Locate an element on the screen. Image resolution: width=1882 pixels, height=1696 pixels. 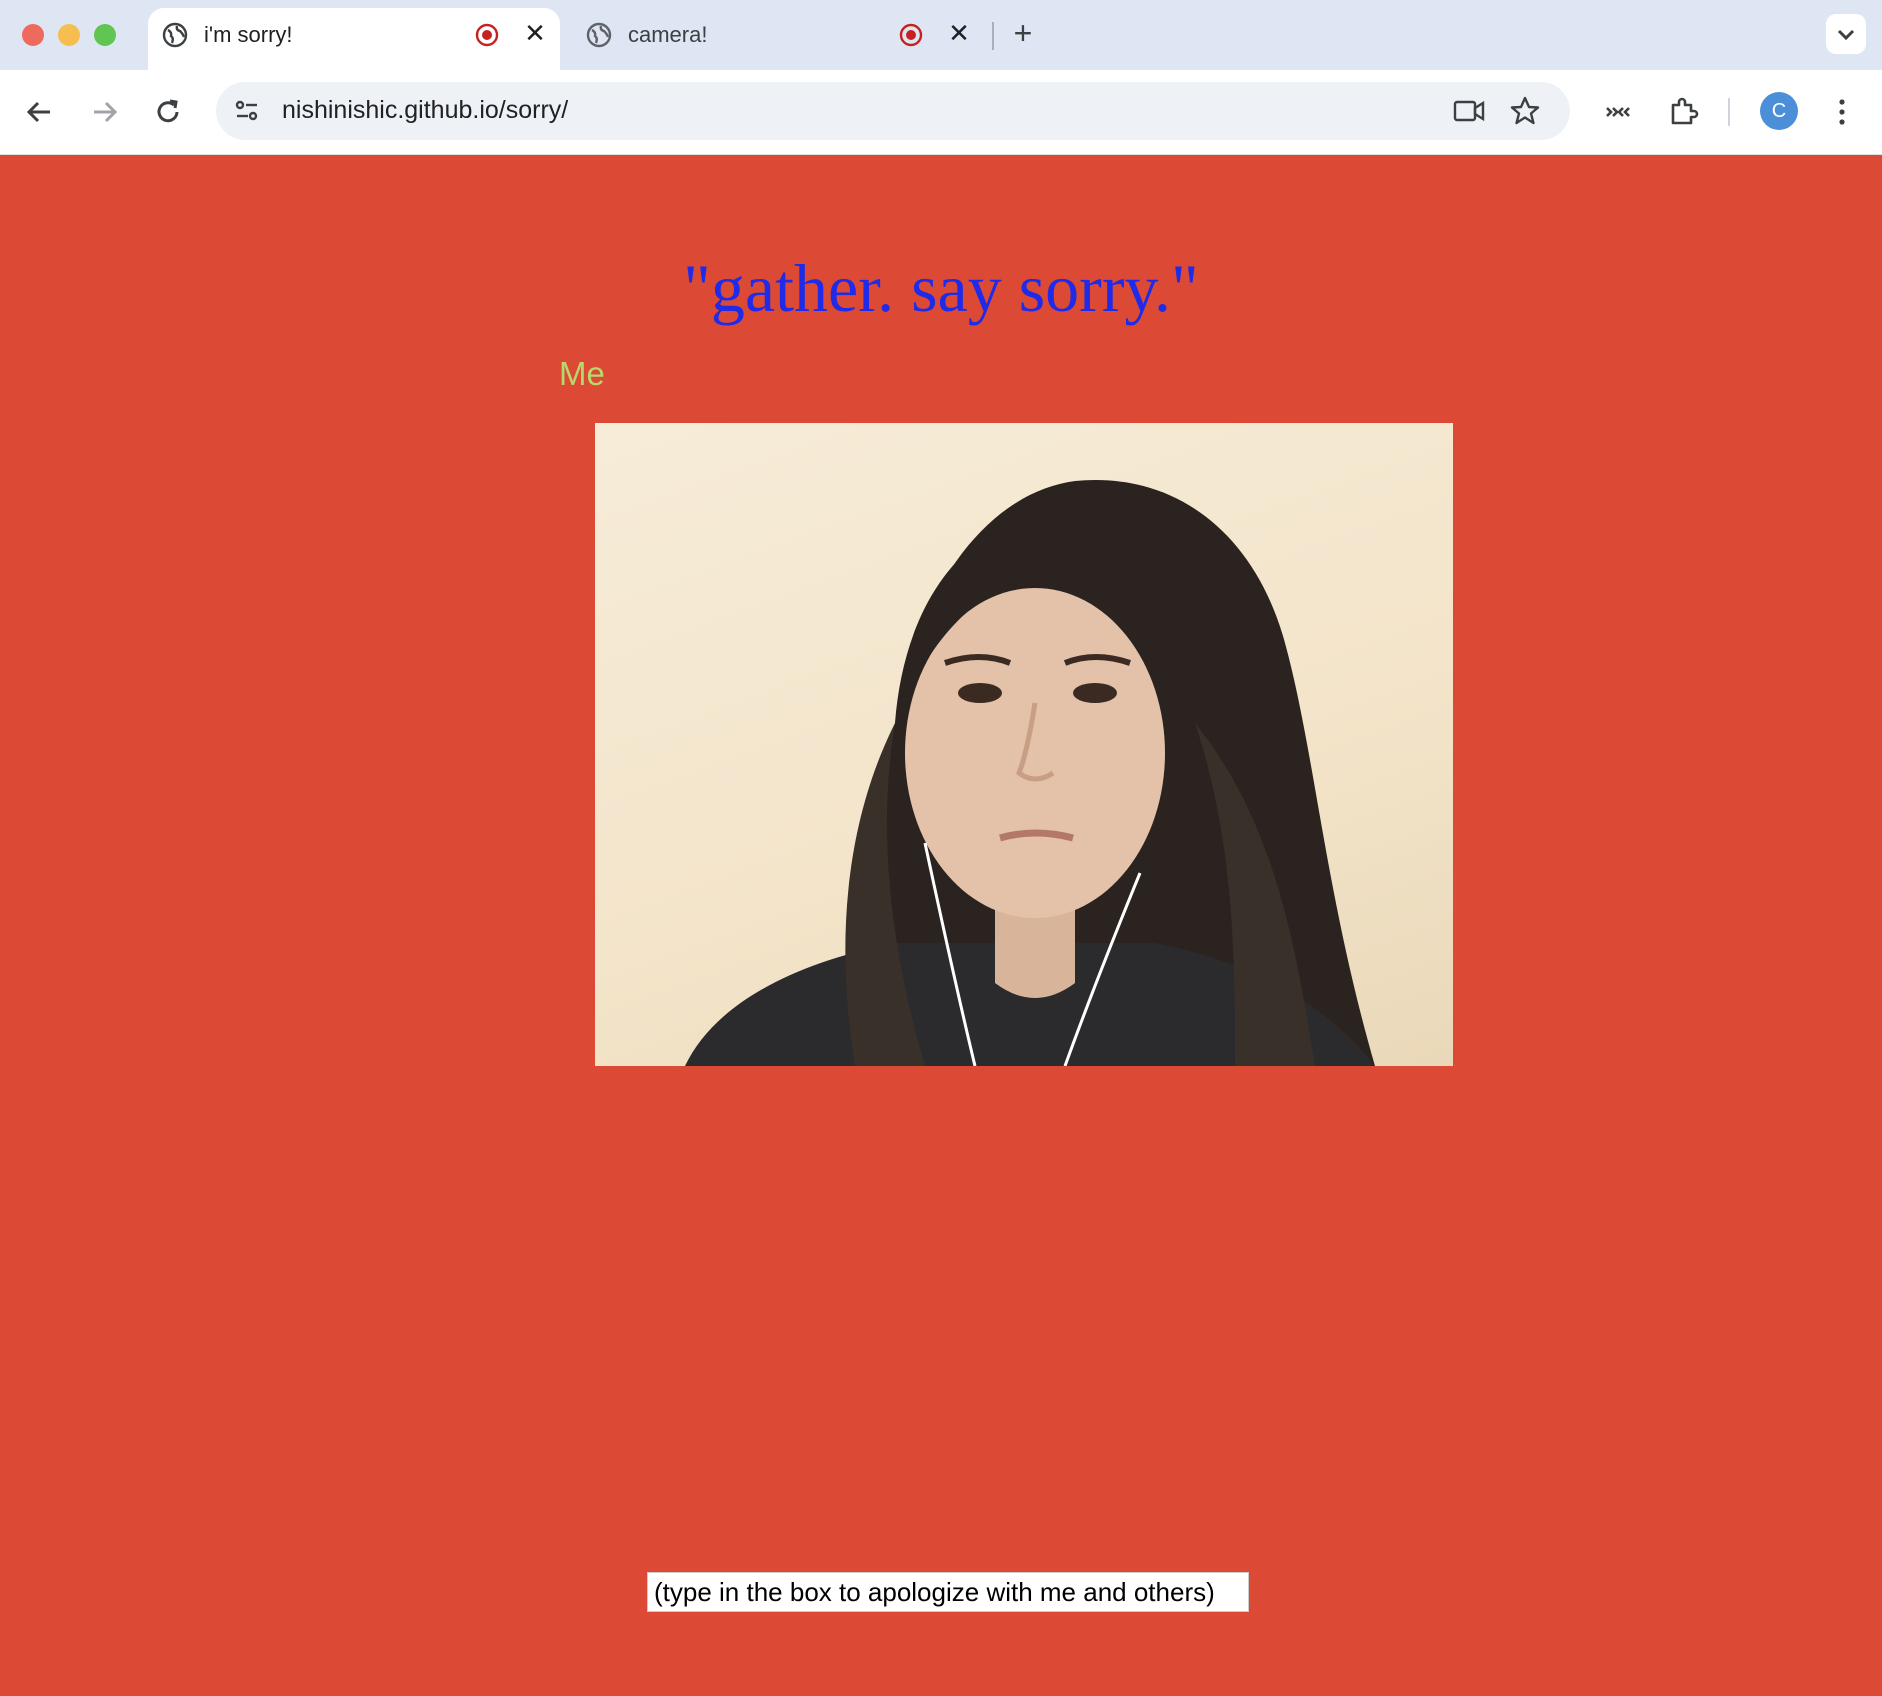
chevron-down-icon is located at coordinates (1846, 35).